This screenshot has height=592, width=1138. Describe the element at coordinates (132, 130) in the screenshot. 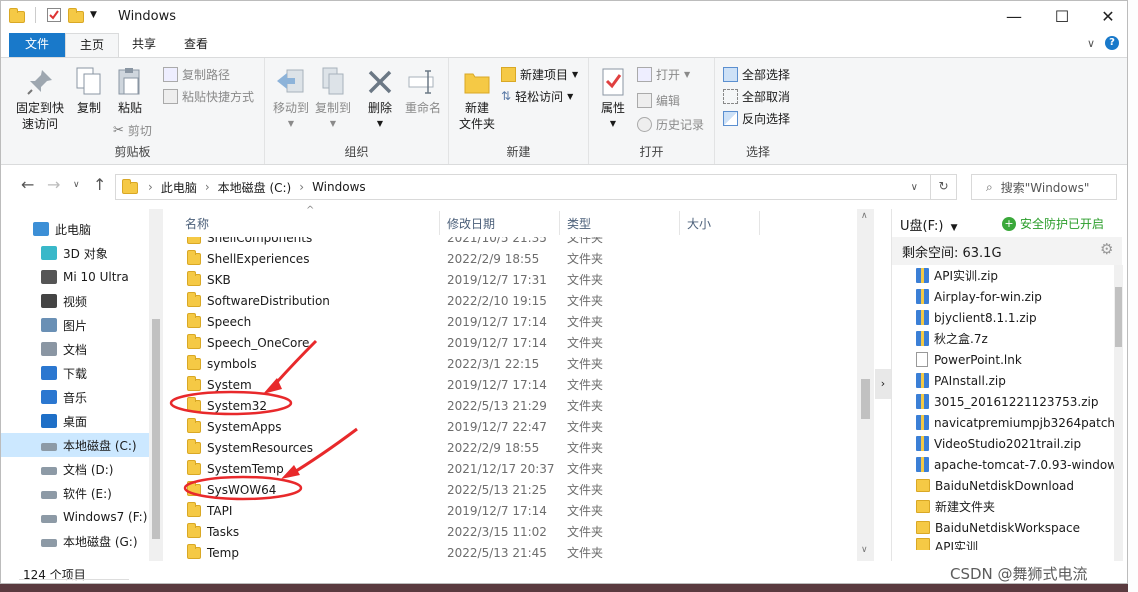

I see `cut-button: ✂ 剪切` at that location.